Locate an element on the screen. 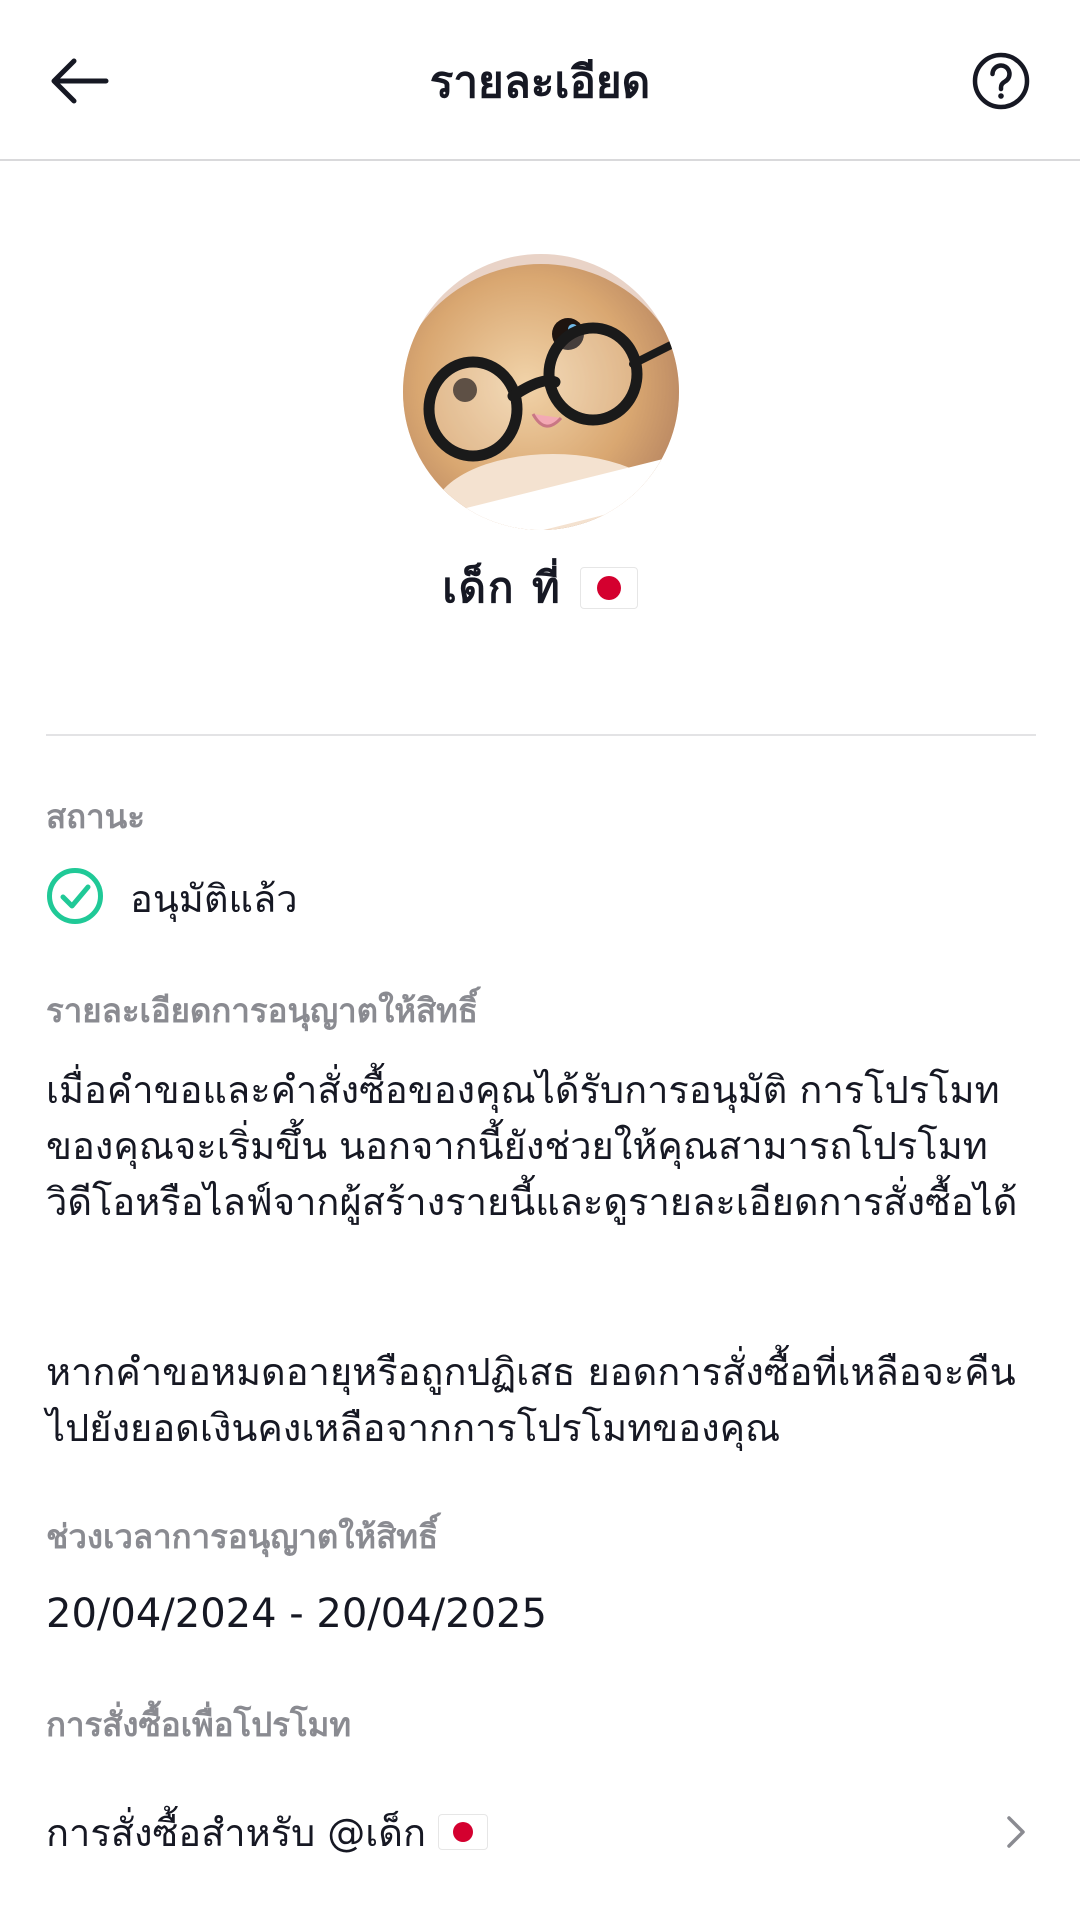 Image resolution: width=1080 pixels, height=1928 pixels. license-details-label: รายละเอียดการอนุญาตให้สิทธิ์ is located at coordinates (262, 1010).